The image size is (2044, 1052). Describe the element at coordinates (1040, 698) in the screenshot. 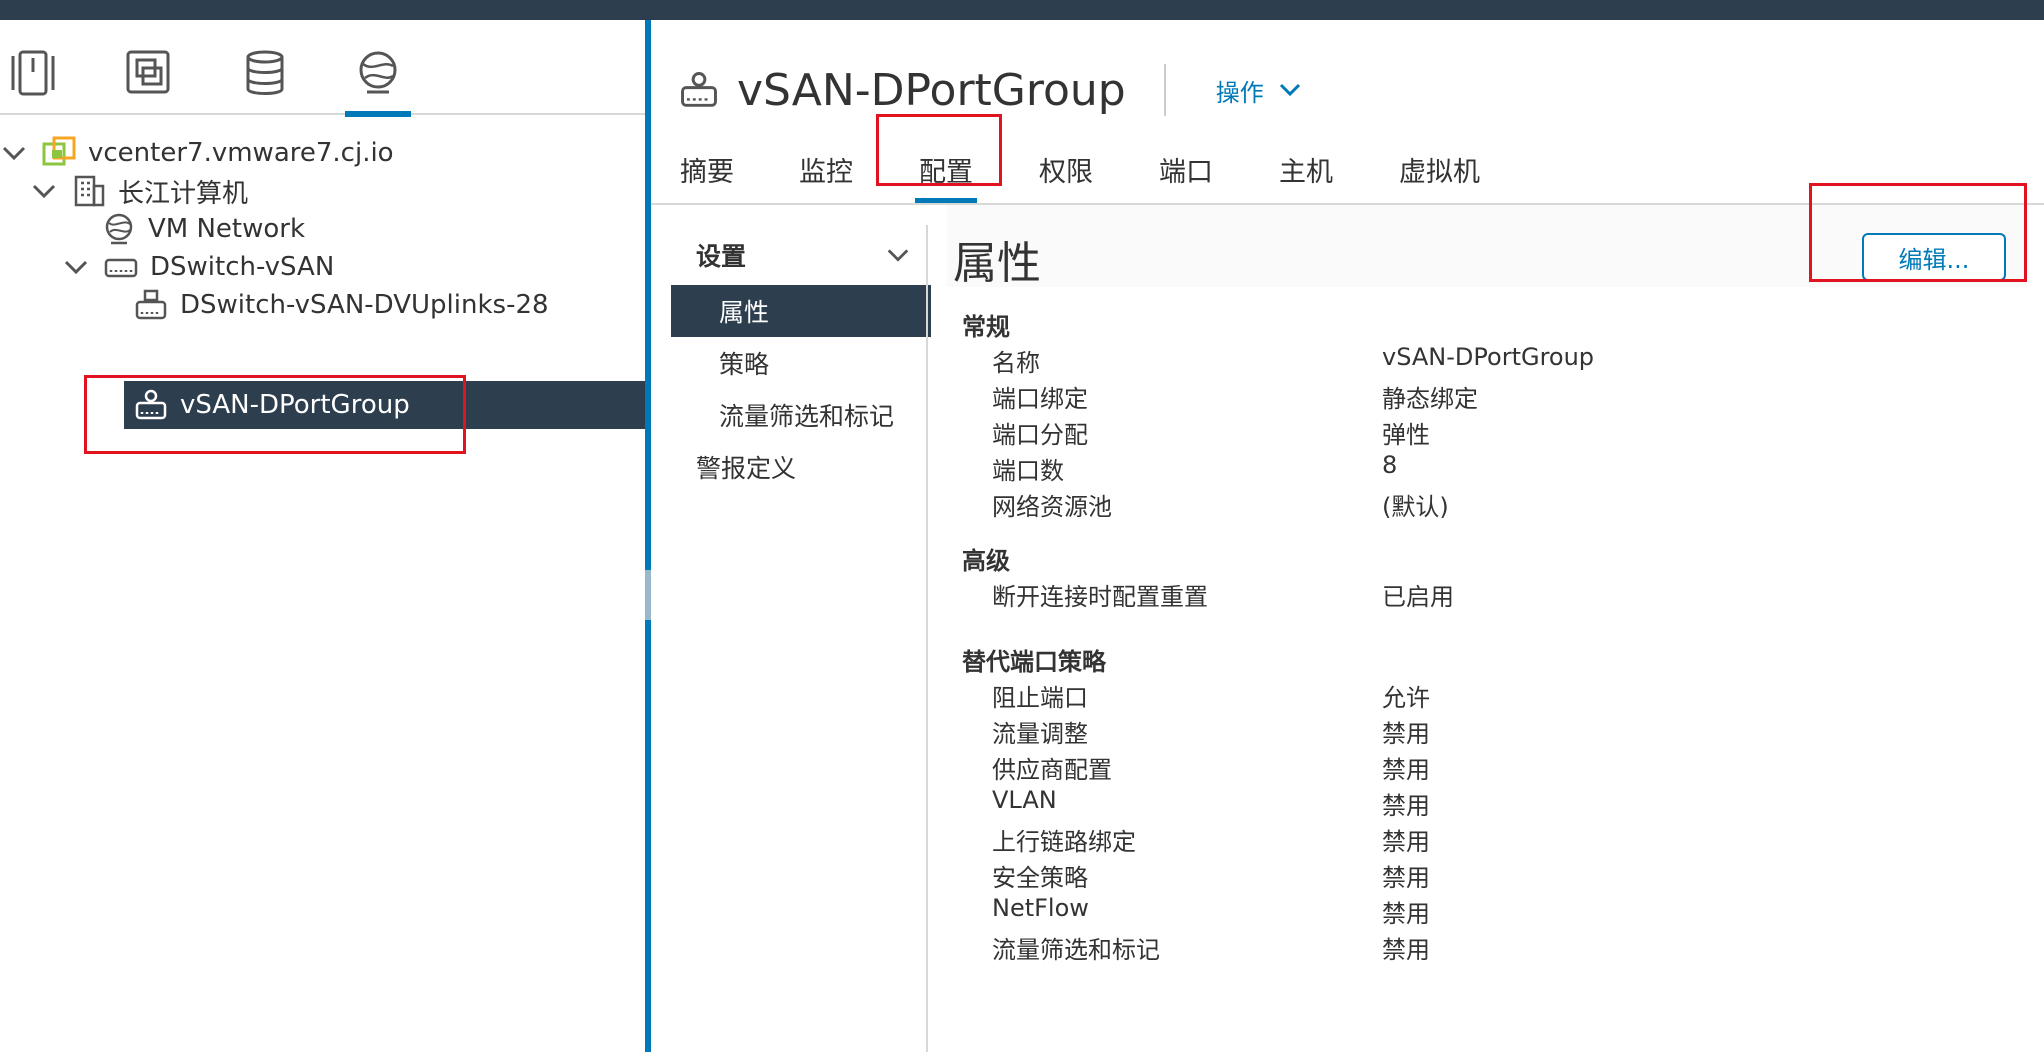

I see `property-label: 阻止端口` at that location.